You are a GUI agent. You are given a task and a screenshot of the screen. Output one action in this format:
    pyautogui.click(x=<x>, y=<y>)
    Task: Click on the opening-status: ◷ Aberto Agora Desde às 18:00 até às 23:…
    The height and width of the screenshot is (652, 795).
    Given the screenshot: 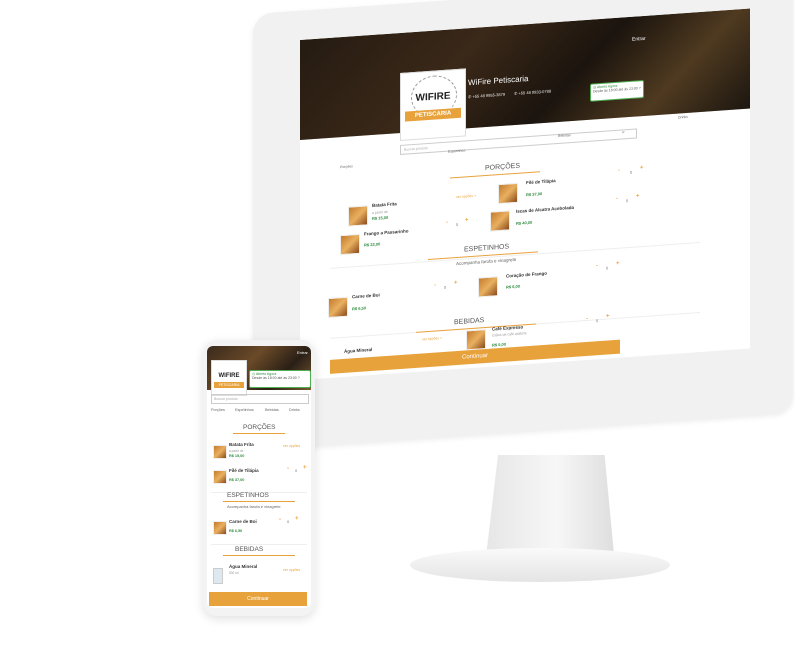 What is the action you would take?
    pyautogui.click(x=617, y=90)
    